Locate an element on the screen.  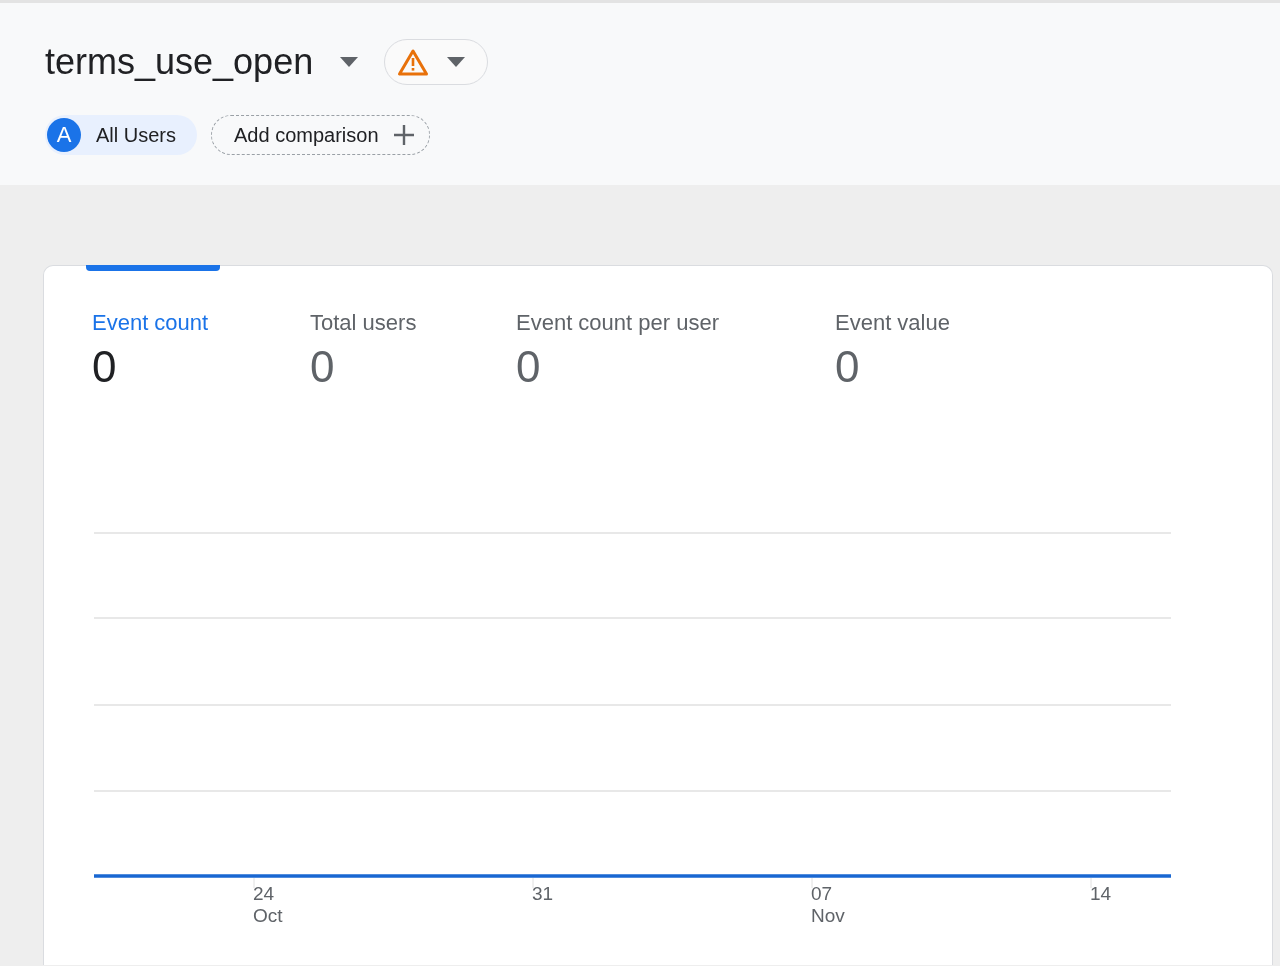
segment-badge: A is located at coordinates (64, 135).